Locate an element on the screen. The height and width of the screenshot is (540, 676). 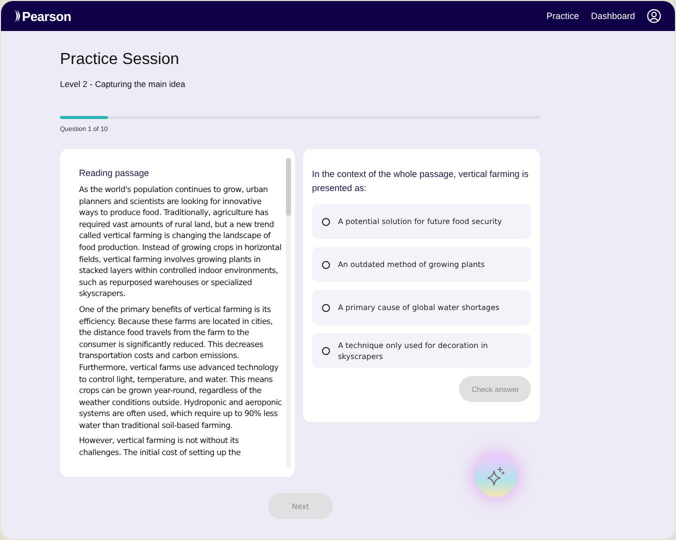
logo-icon is located at coordinates (18, 16).